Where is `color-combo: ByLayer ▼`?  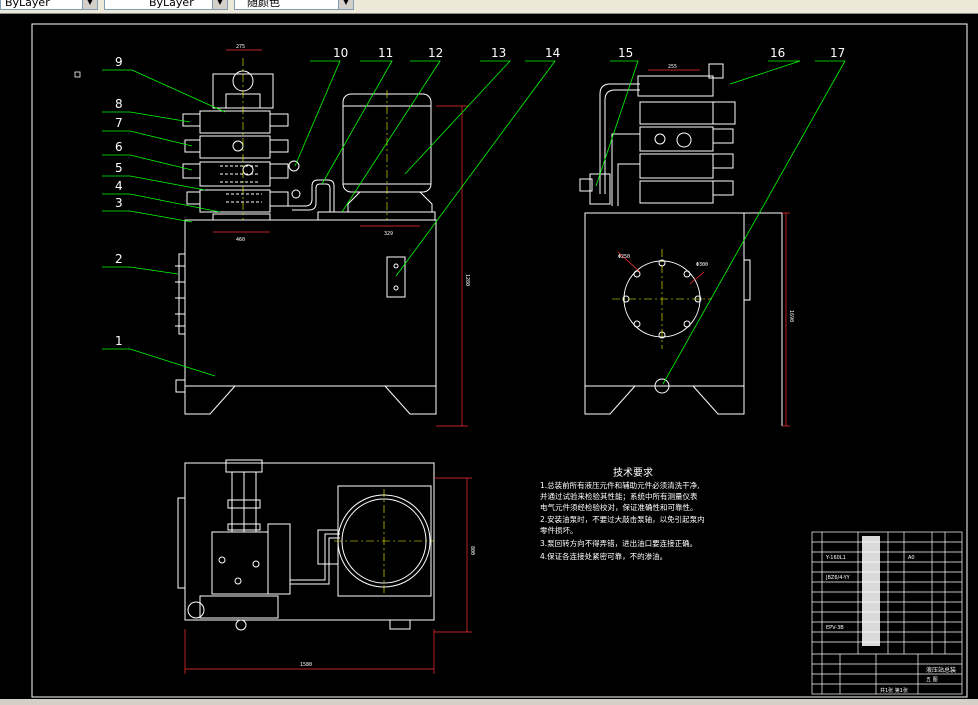 color-combo: ByLayer ▼ is located at coordinates (49, 5).